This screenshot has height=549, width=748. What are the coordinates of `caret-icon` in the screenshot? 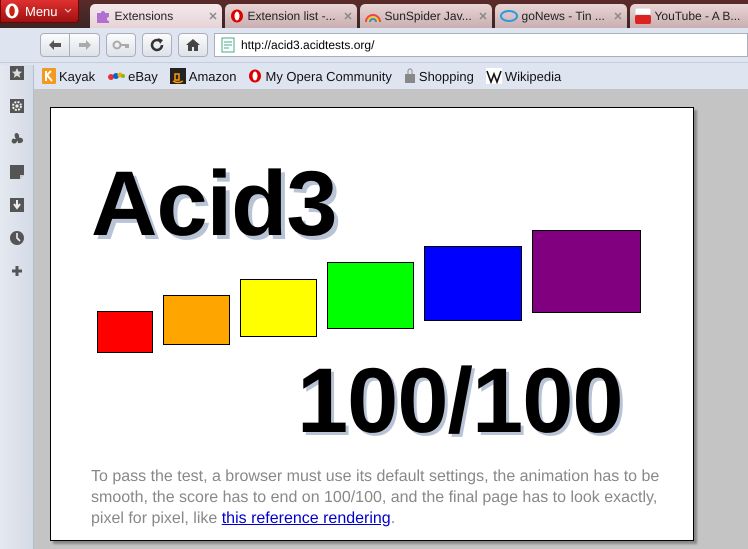 It's located at (68, 11).